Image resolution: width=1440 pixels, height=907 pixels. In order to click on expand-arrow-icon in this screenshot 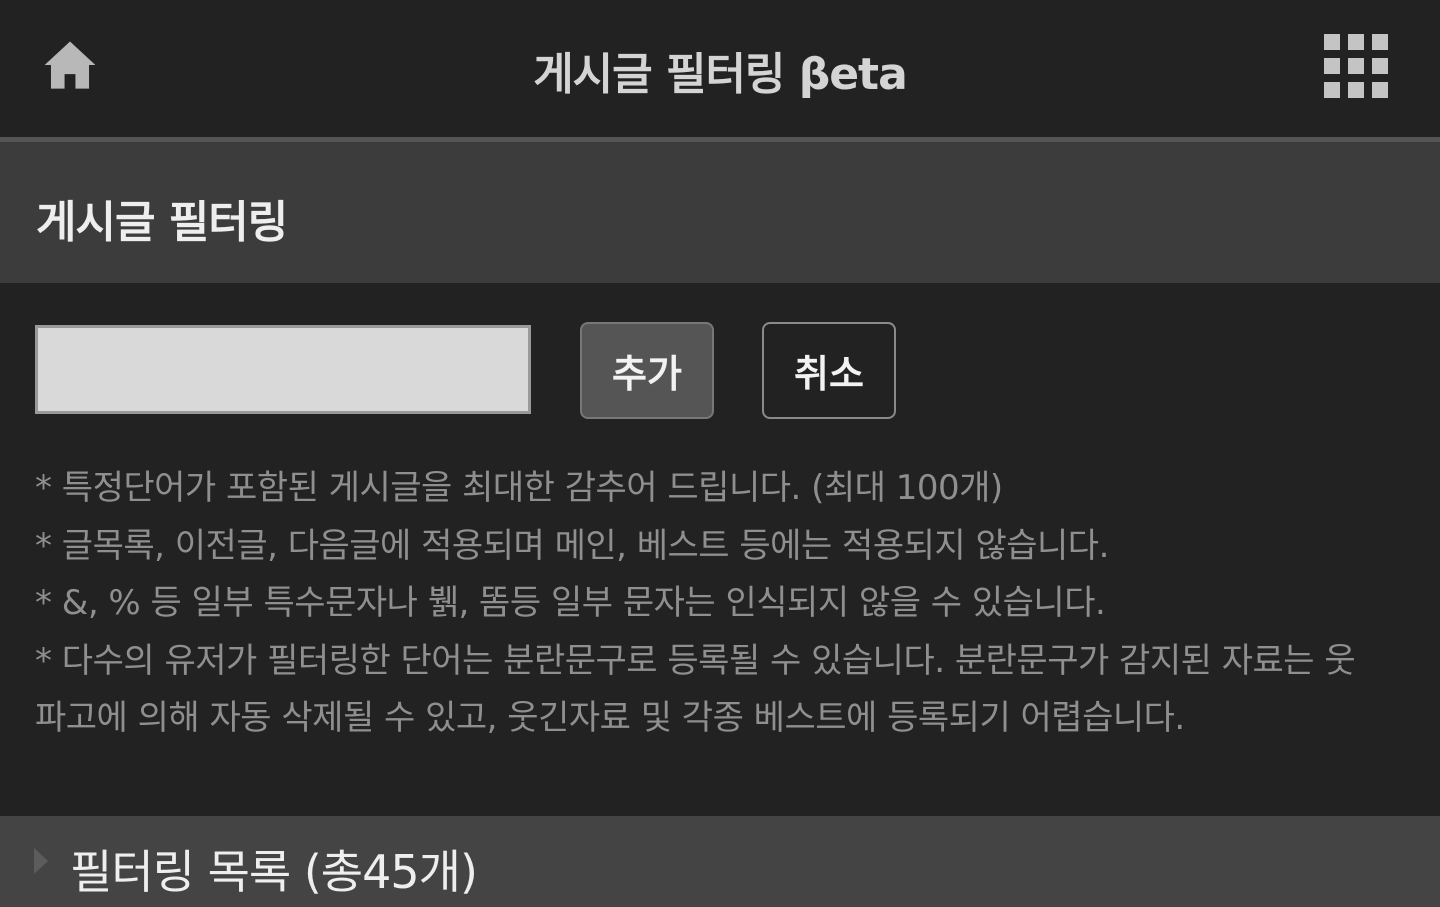, I will do `click(41, 861)`.